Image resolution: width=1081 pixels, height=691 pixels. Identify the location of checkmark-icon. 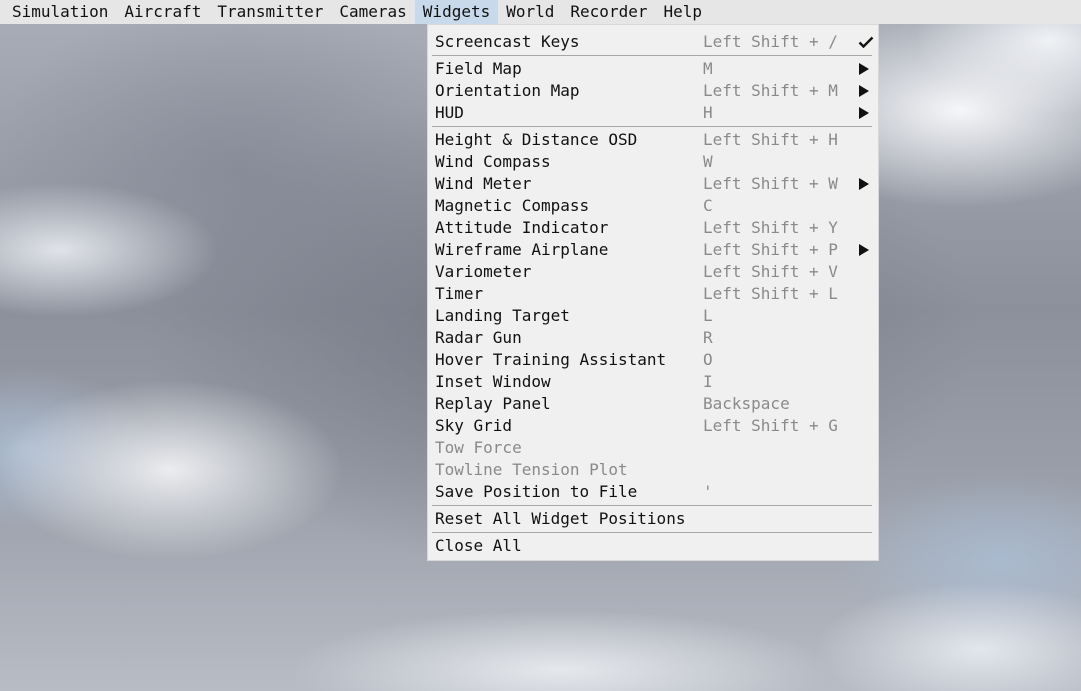
(865, 42).